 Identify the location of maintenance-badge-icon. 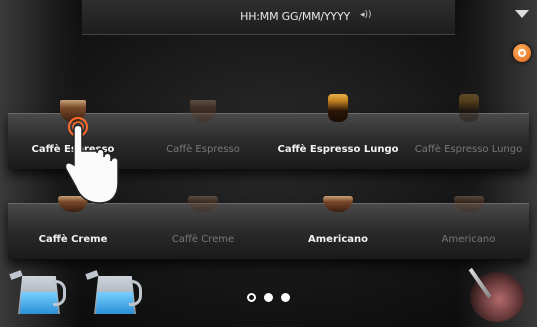
(522, 53).